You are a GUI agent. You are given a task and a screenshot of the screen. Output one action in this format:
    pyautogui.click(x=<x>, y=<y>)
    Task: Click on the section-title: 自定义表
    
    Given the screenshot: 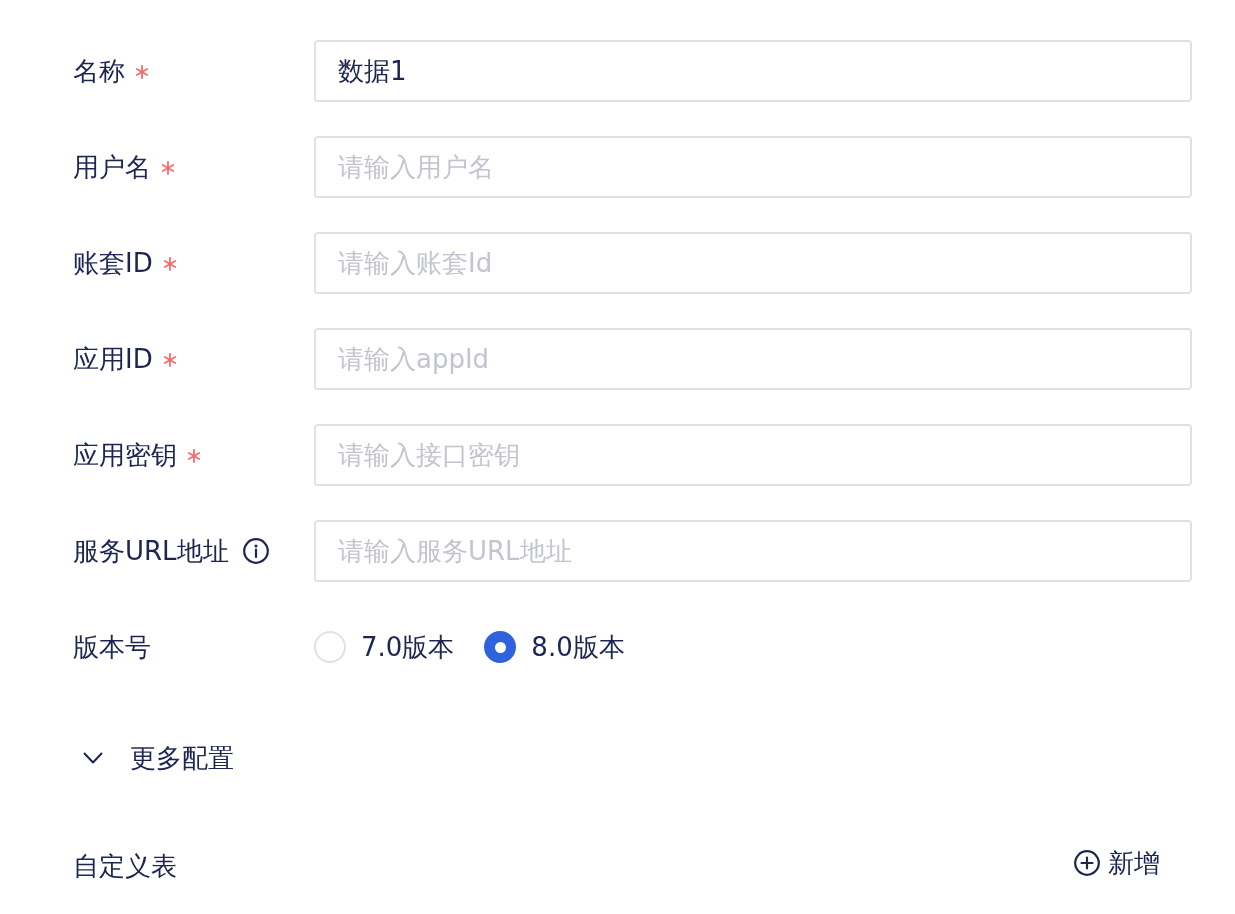 What is the action you would take?
    pyautogui.click(x=125, y=866)
    